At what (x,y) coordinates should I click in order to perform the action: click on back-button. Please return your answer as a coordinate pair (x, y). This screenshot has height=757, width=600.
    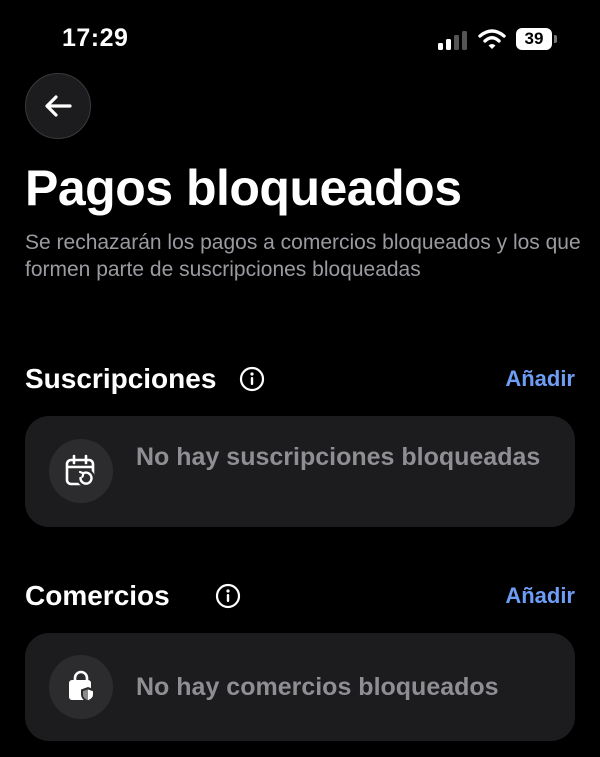
    Looking at the image, I should click on (58, 106).